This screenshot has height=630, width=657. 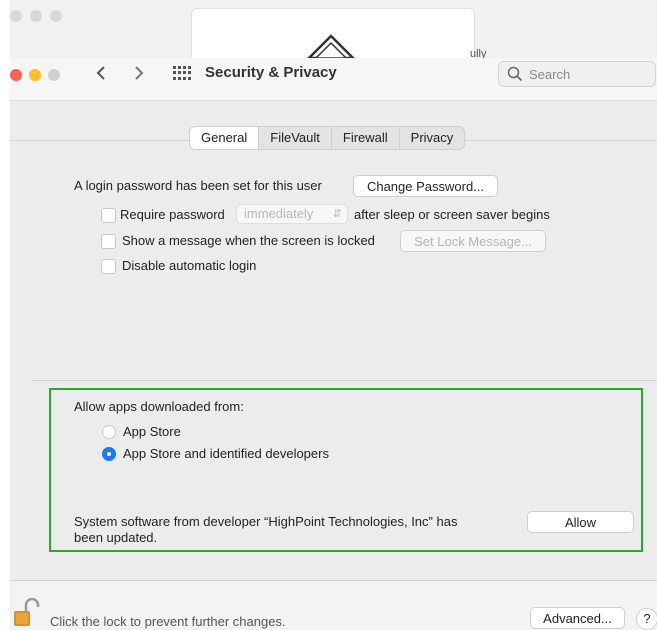 What do you see at coordinates (54, 75) in the screenshot?
I see `zoom-button` at bounding box center [54, 75].